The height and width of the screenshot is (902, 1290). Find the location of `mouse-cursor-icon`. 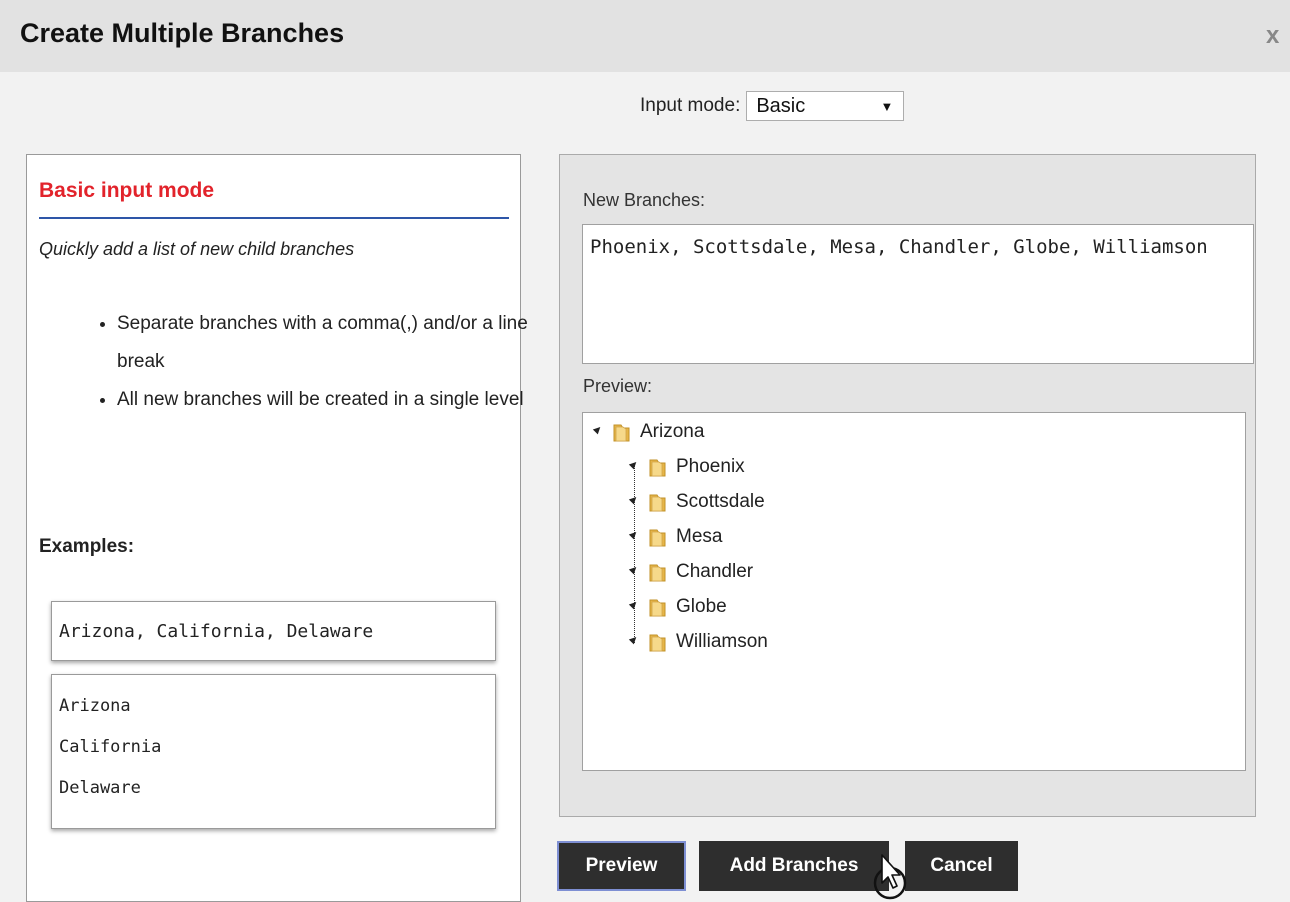

mouse-cursor-icon is located at coordinates (890, 877).